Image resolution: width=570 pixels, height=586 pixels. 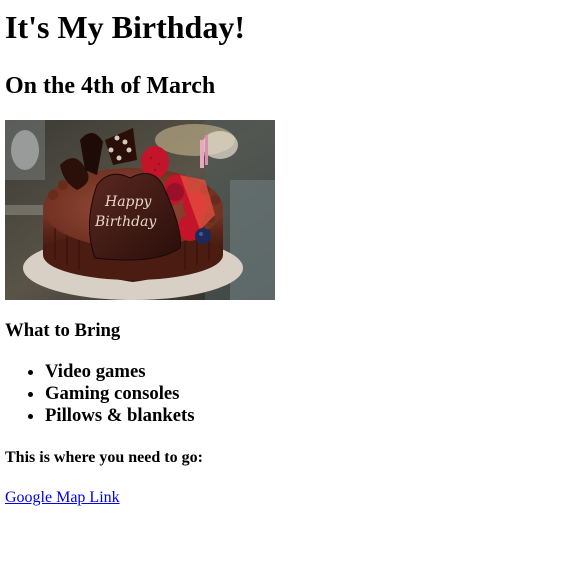 What do you see at coordinates (125, 27) in the screenshot?
I see `page-title: It's My Birthday!` at bounding box center [125, 27].